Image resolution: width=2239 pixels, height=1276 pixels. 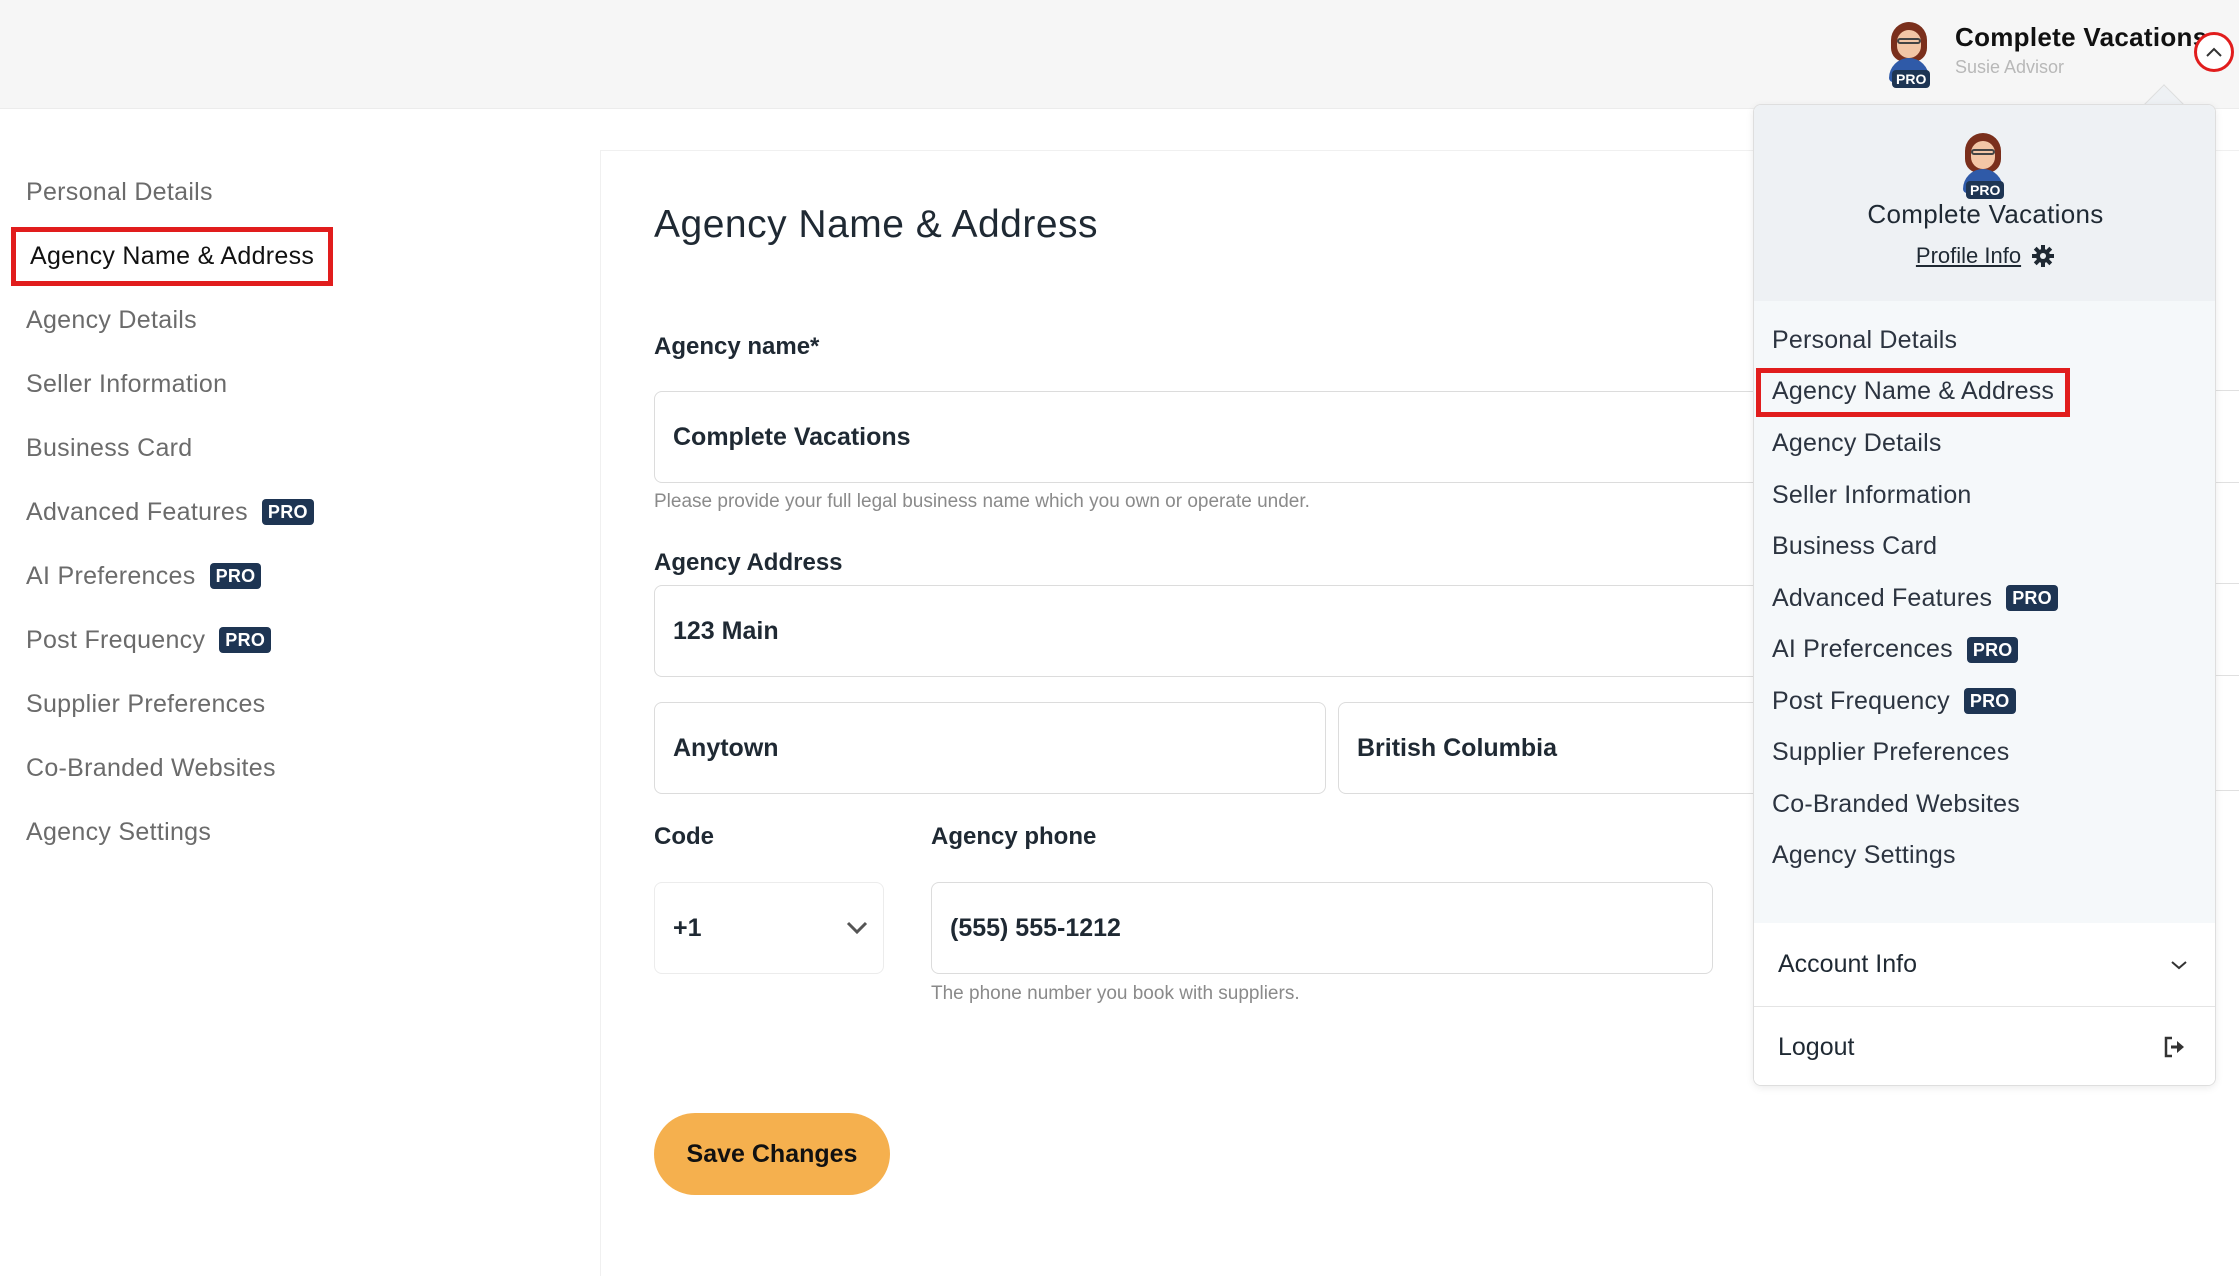 What do you see at coordinates (1864, 855) in the screenshot?
I see `dropdown-item-label: Agency Settings` at bounding box center [1864, 855].